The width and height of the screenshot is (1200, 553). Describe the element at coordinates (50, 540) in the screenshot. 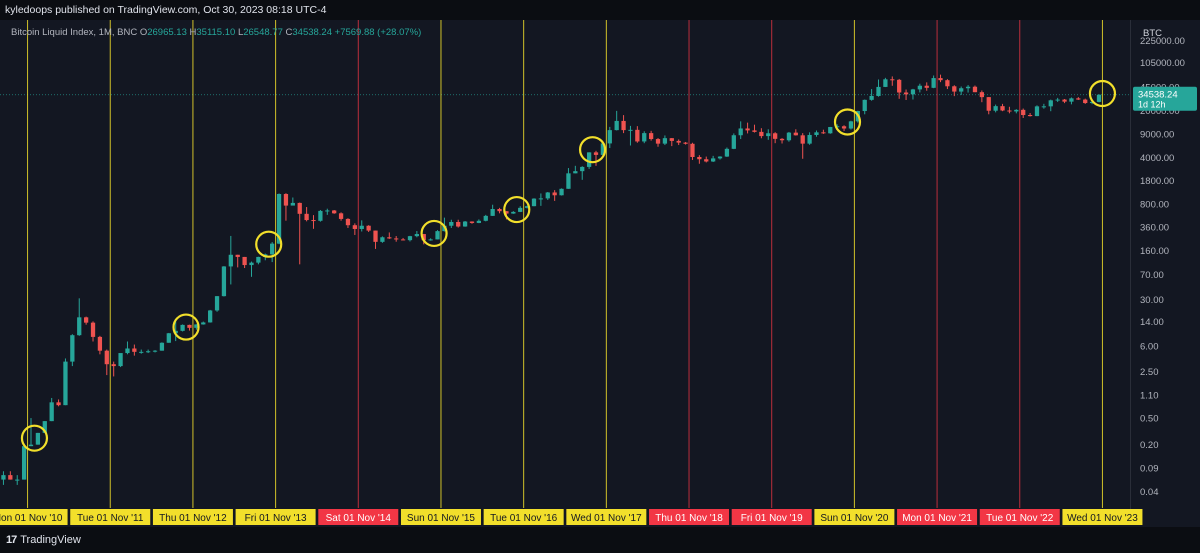

I see `brand-name: TradingView` at that location.